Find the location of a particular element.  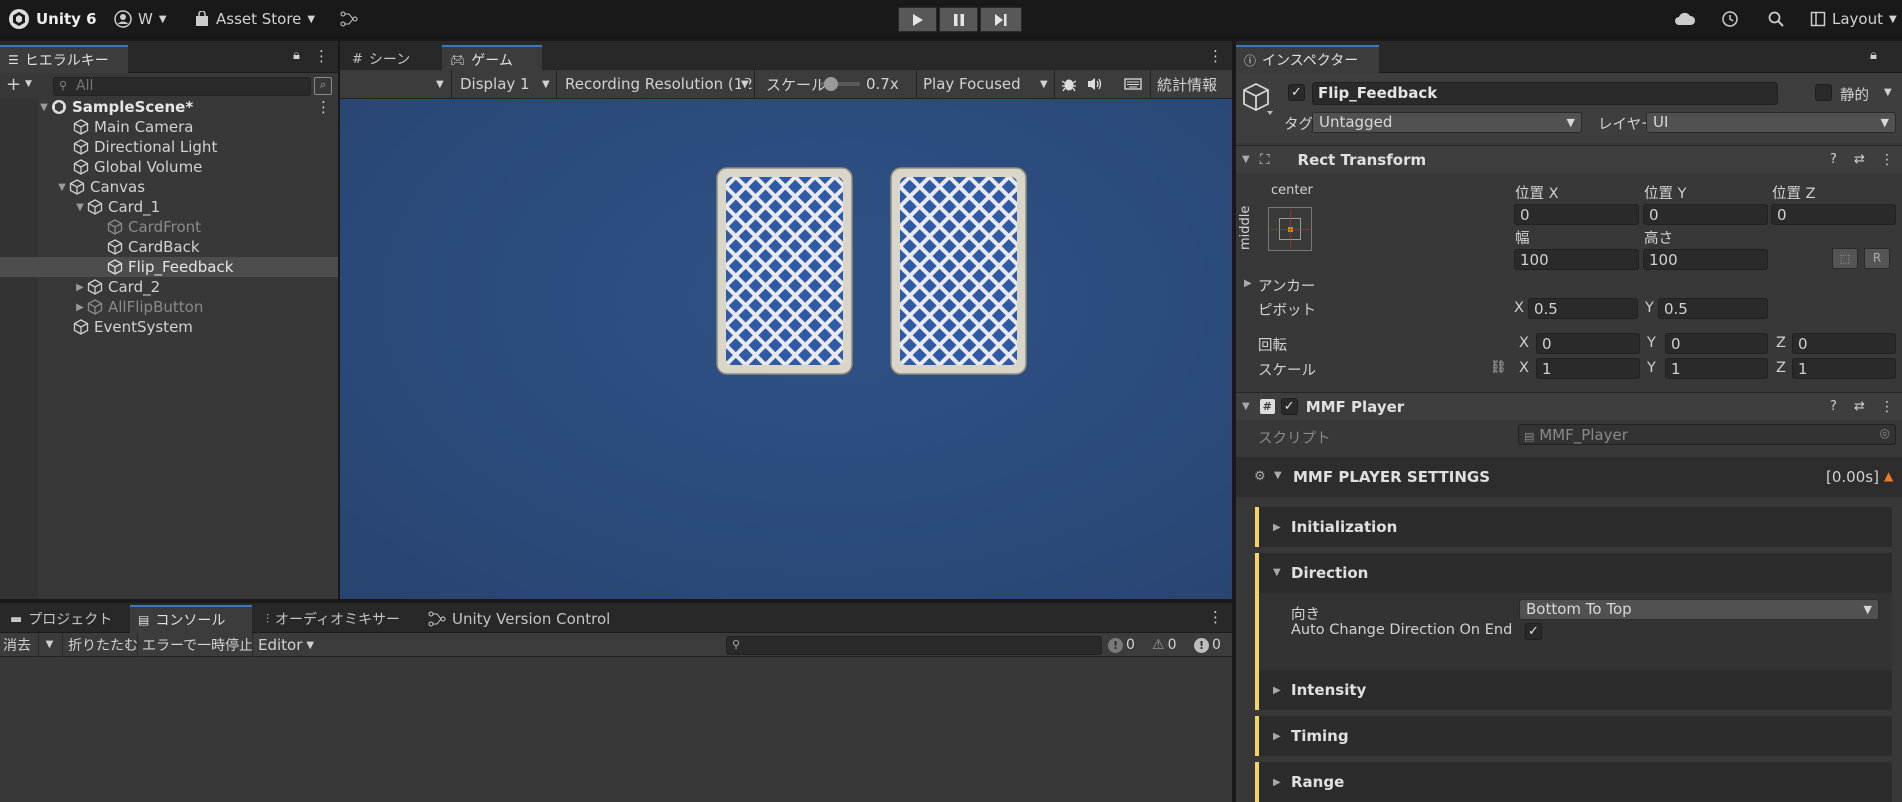

width-field: 100 is located at coordinates (1576, 259).